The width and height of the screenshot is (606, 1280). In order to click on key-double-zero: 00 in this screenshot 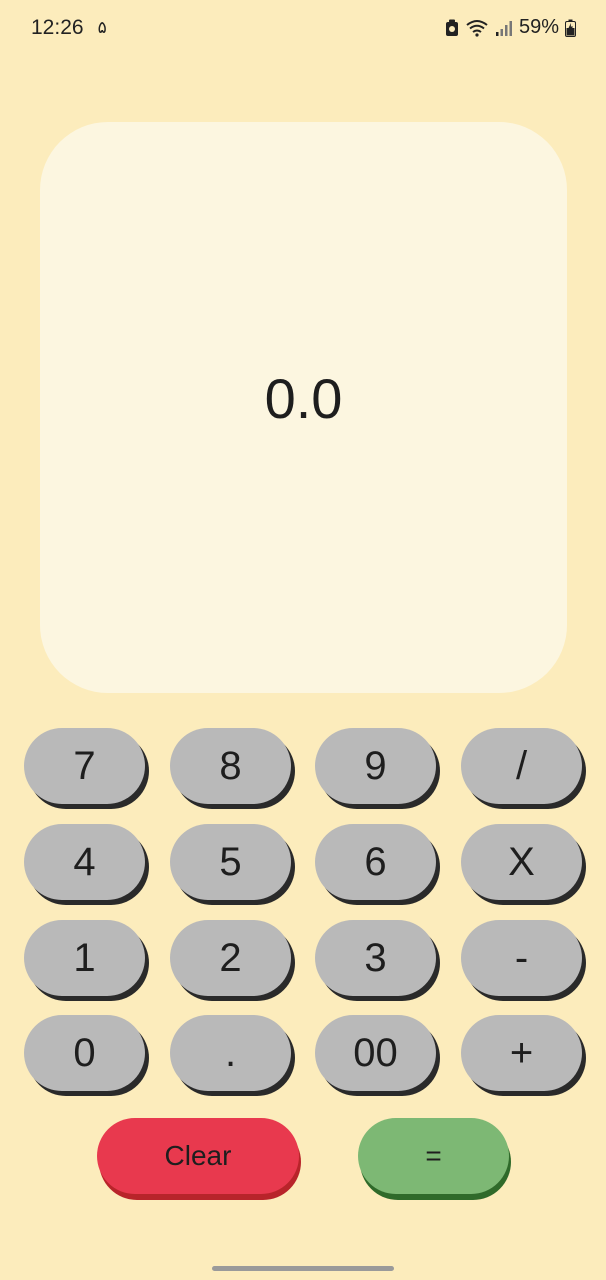, I will do `click(375, 1053)`.